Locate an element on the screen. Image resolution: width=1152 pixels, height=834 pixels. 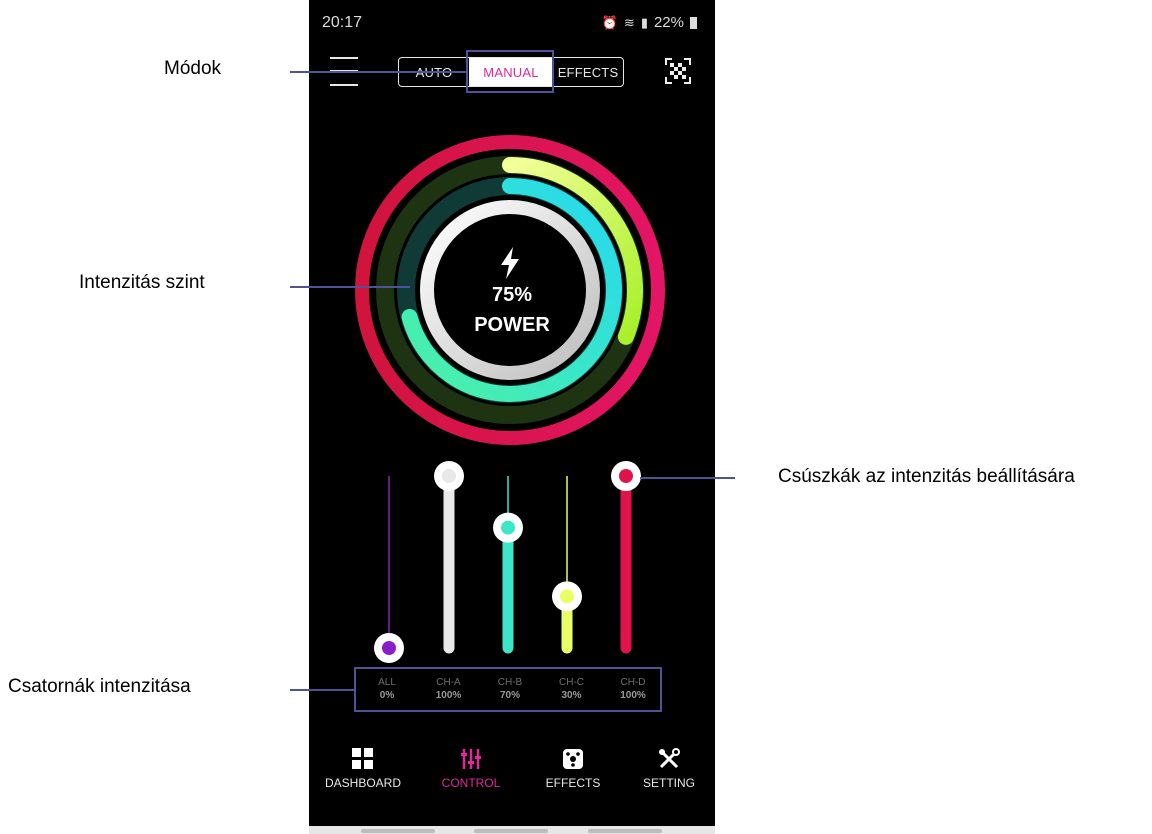
nav-dashboard: DASHBOARD is located at coordinates (363, 769).